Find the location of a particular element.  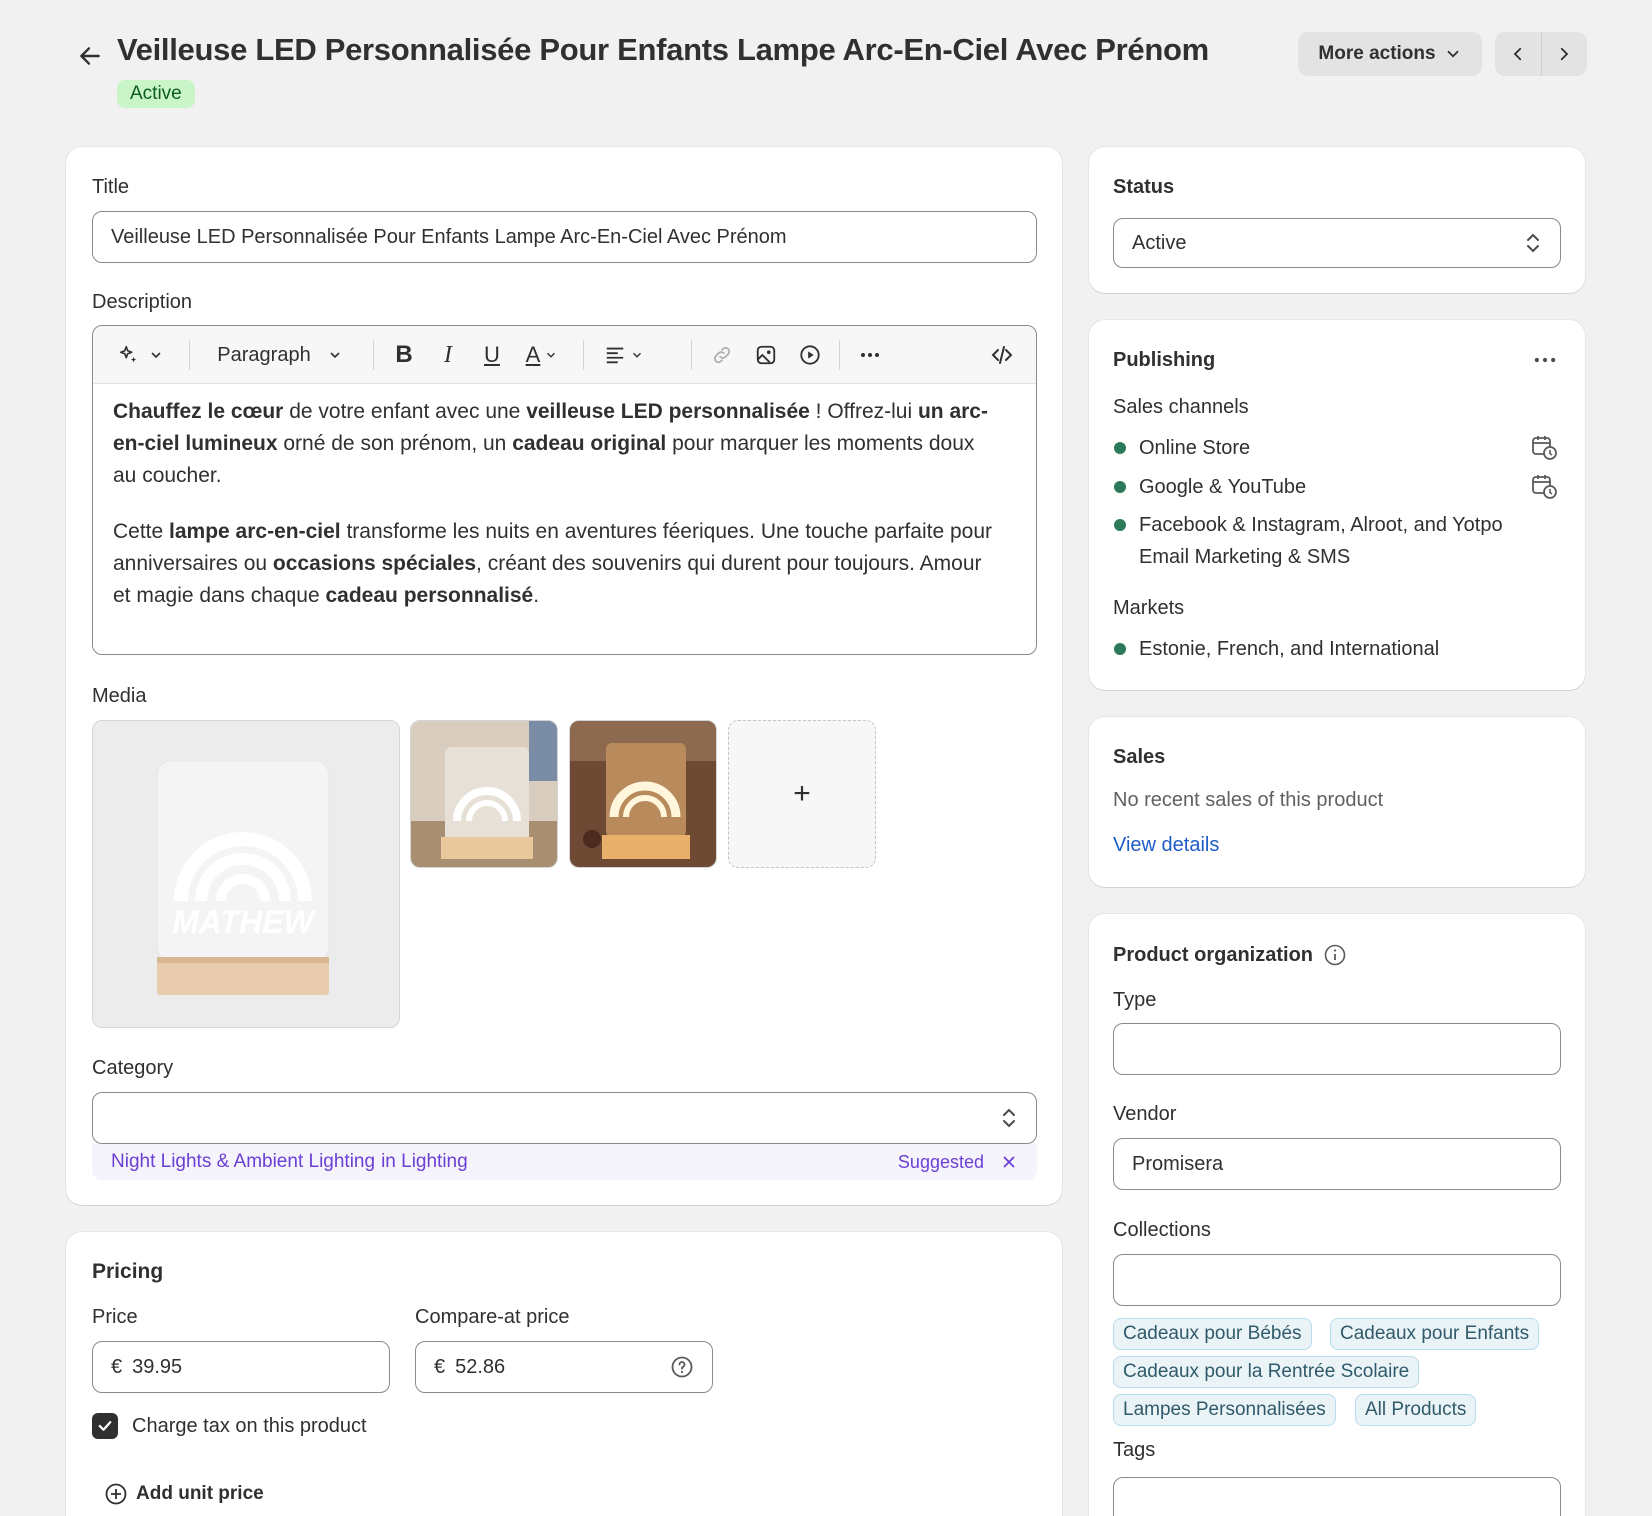

paragraph-select: Paragraph is located at coordinates (280, 355).